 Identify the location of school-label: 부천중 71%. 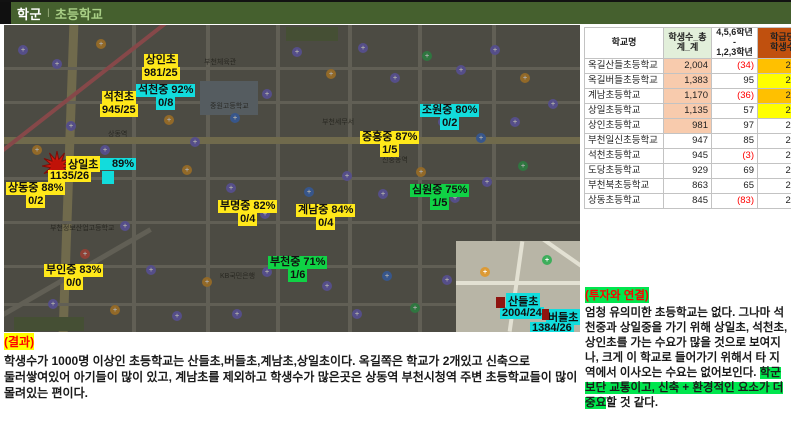
(298, 262).